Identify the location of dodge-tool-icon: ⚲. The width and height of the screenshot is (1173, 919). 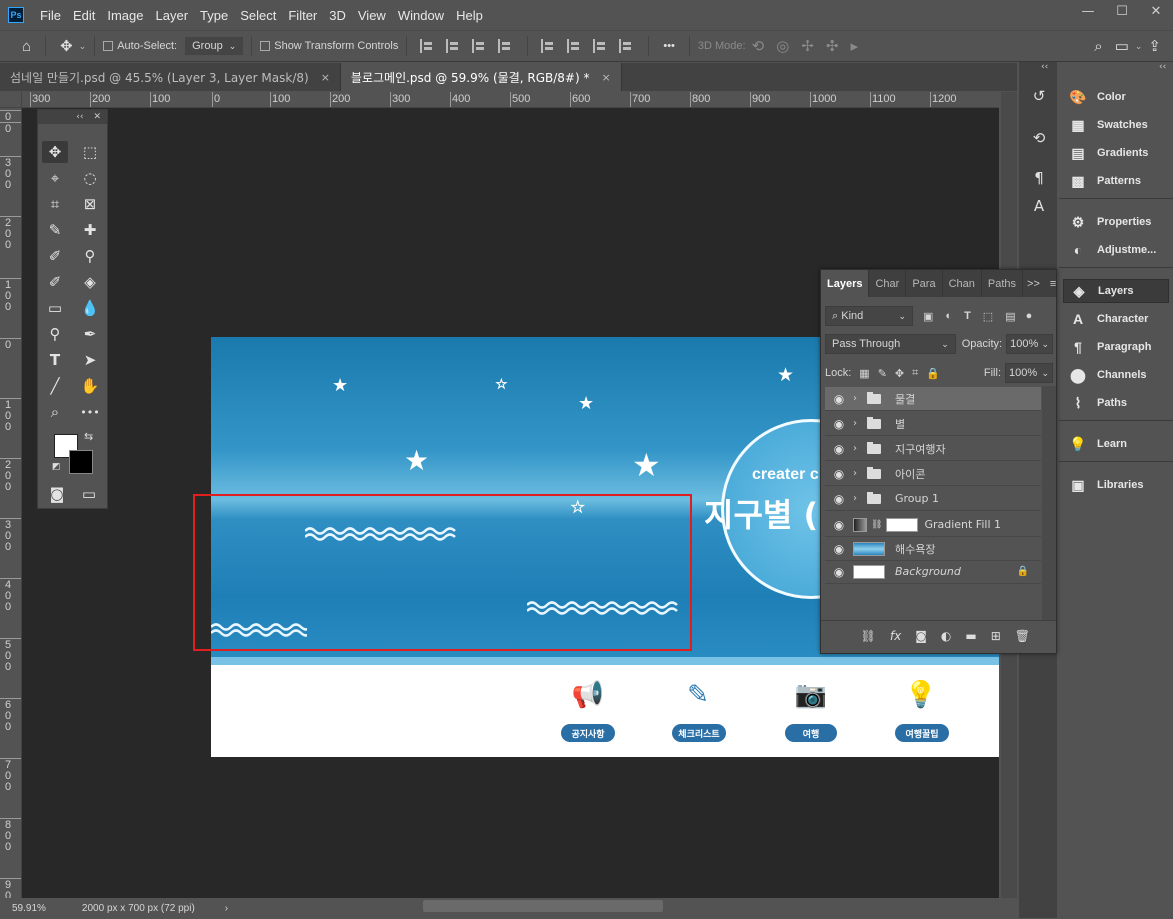
(55, 334).